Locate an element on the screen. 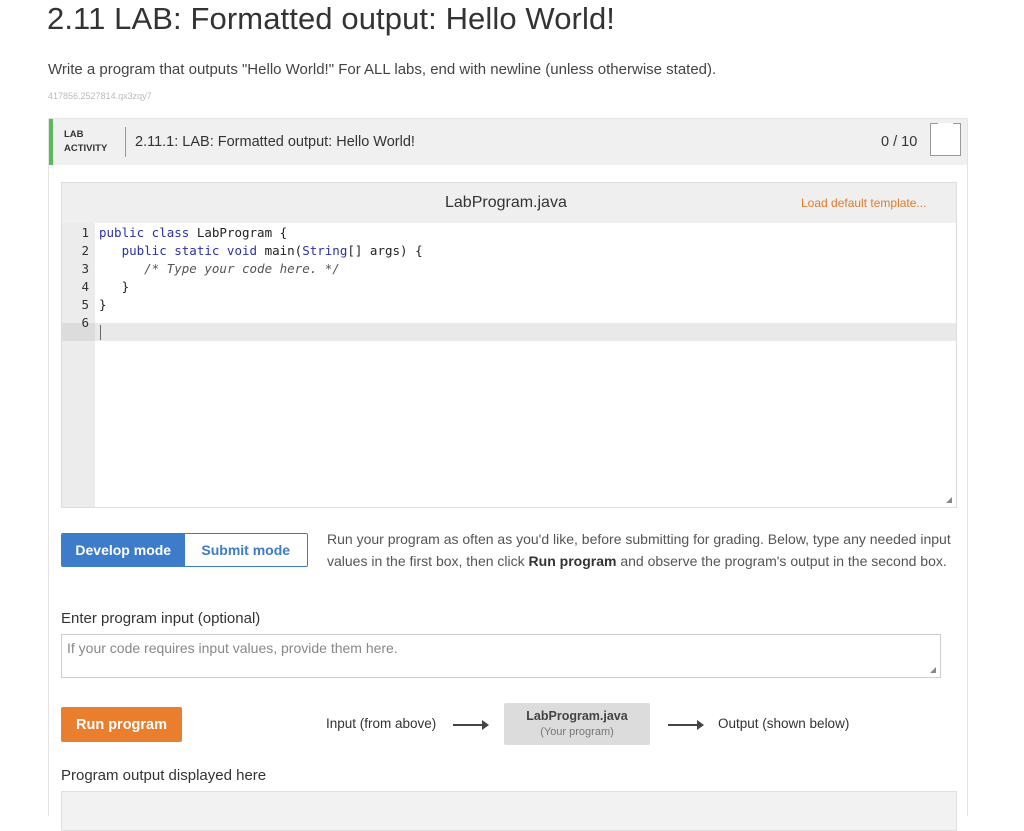 The width and height of the screenshot is (1024, 831). run-program-button: Run program is located at coordinates (121, 724).